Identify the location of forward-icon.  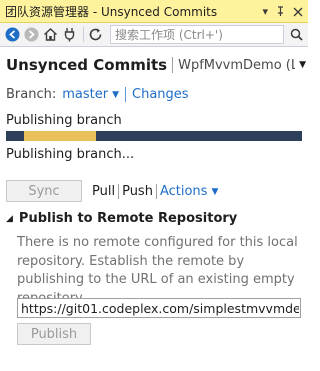
(31, 34).